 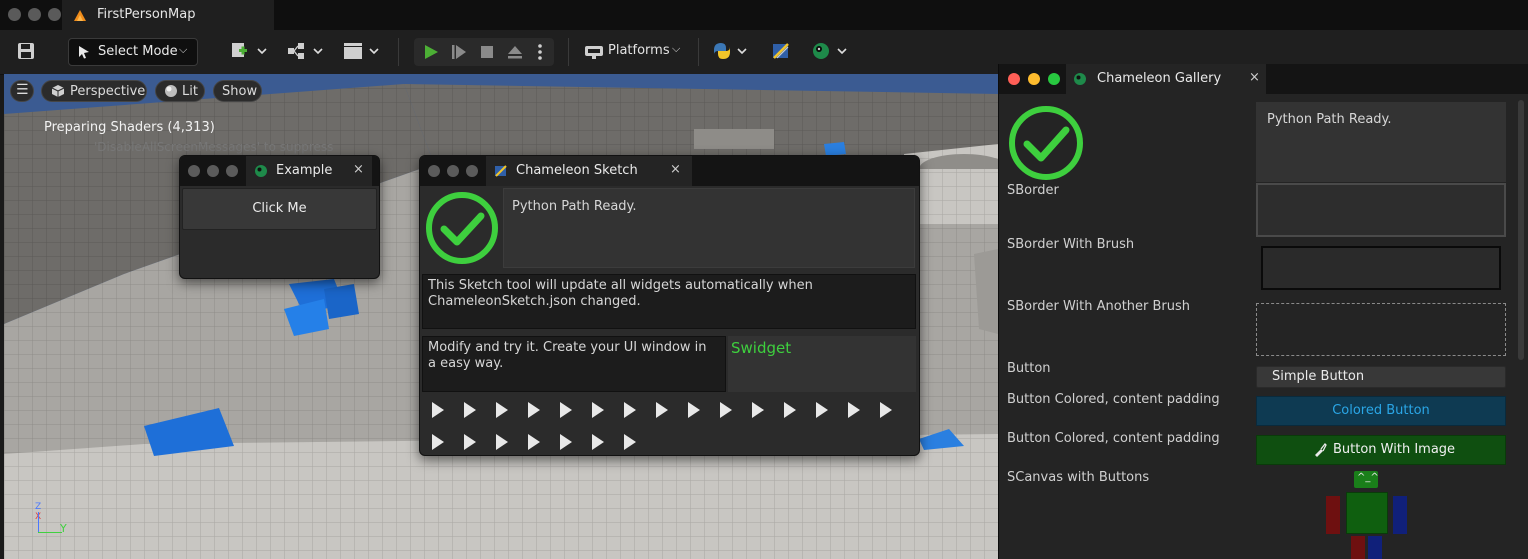 What do you see at coordinates (54, 14) in the screenshot?
I see `window-zoom-dot` at bounding box center [54, 14].